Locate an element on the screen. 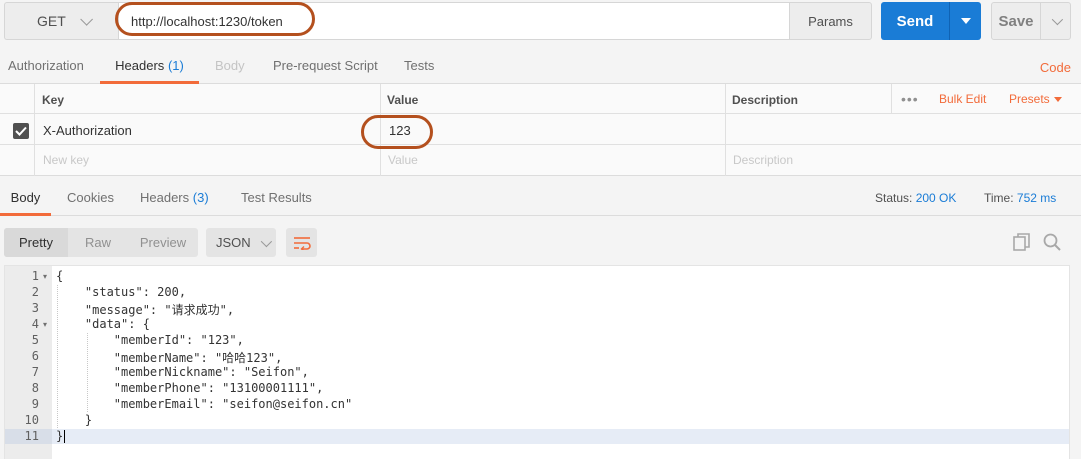 This screenshot has height=459, width=1081. tab-tests: Tests is located at coordinates (419, 67).